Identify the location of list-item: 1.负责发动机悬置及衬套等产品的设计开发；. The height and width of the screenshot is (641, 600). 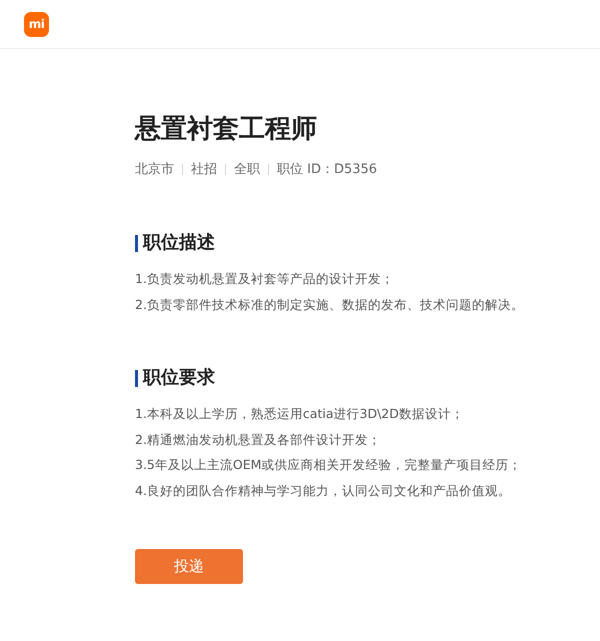
(265, 279).